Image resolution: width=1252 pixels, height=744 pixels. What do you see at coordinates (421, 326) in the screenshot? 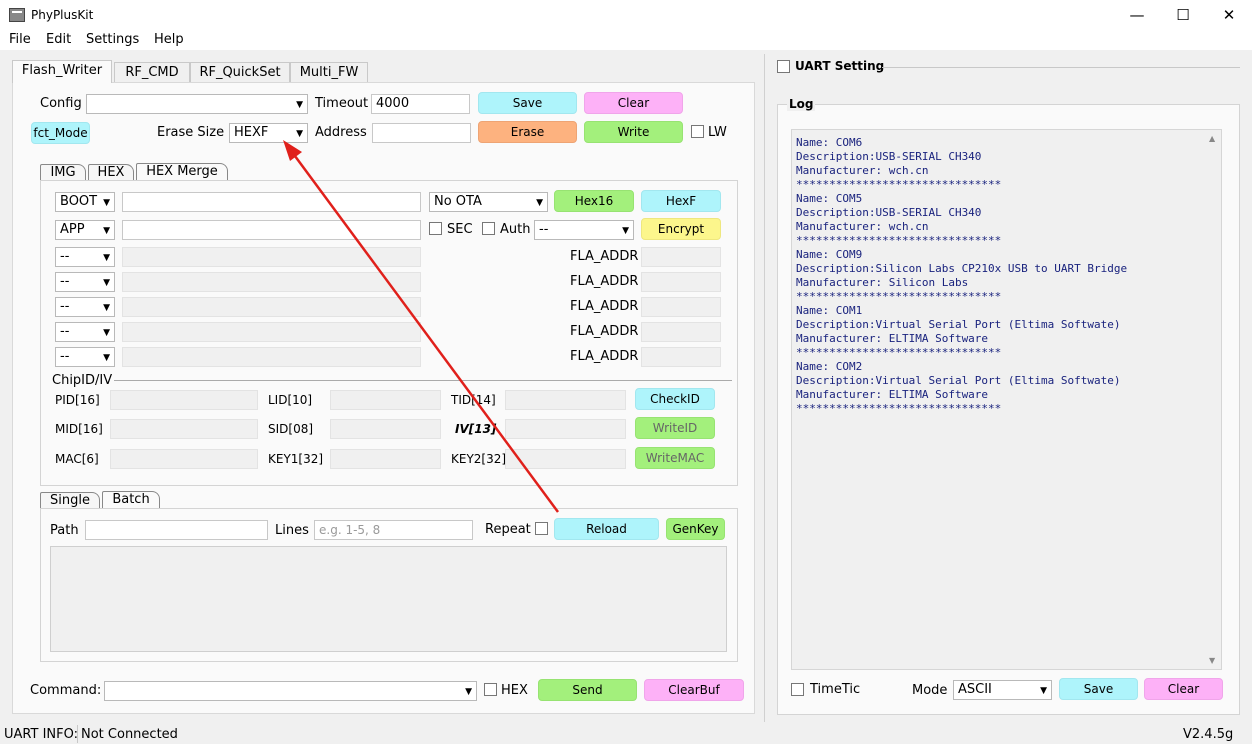
I see `annotation-arrow` at bounding box center [421, 326].